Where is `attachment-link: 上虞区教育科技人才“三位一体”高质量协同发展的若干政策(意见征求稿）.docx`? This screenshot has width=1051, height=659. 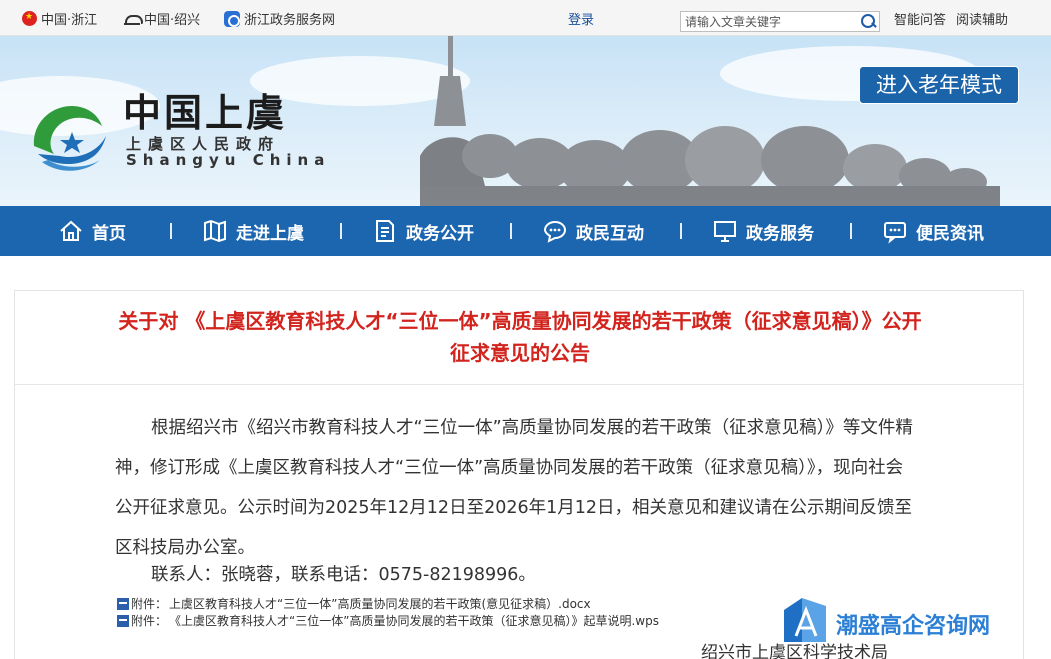 attachment-link: 上虞区教育科技人才“三位一体”高质量协同发展的若干政策(意见征求稿）.docx is located at coordinates (380, 603).